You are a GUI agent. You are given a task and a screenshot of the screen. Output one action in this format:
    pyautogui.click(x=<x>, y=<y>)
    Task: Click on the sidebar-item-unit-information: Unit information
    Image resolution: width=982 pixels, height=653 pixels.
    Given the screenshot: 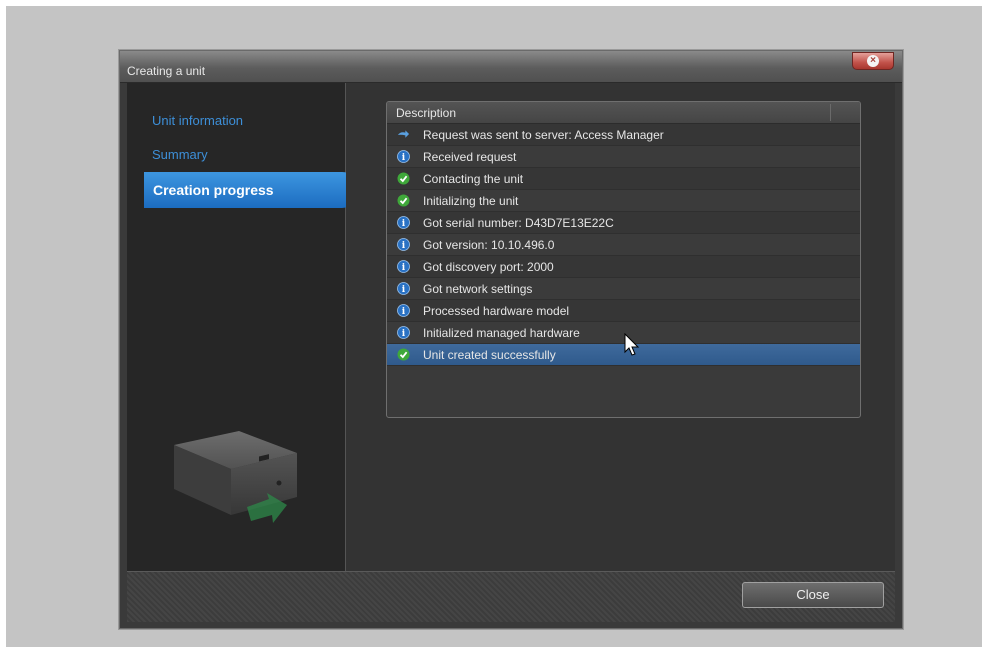 What is the action you would take?
    pyautogui.click(x=197, y=120)
    